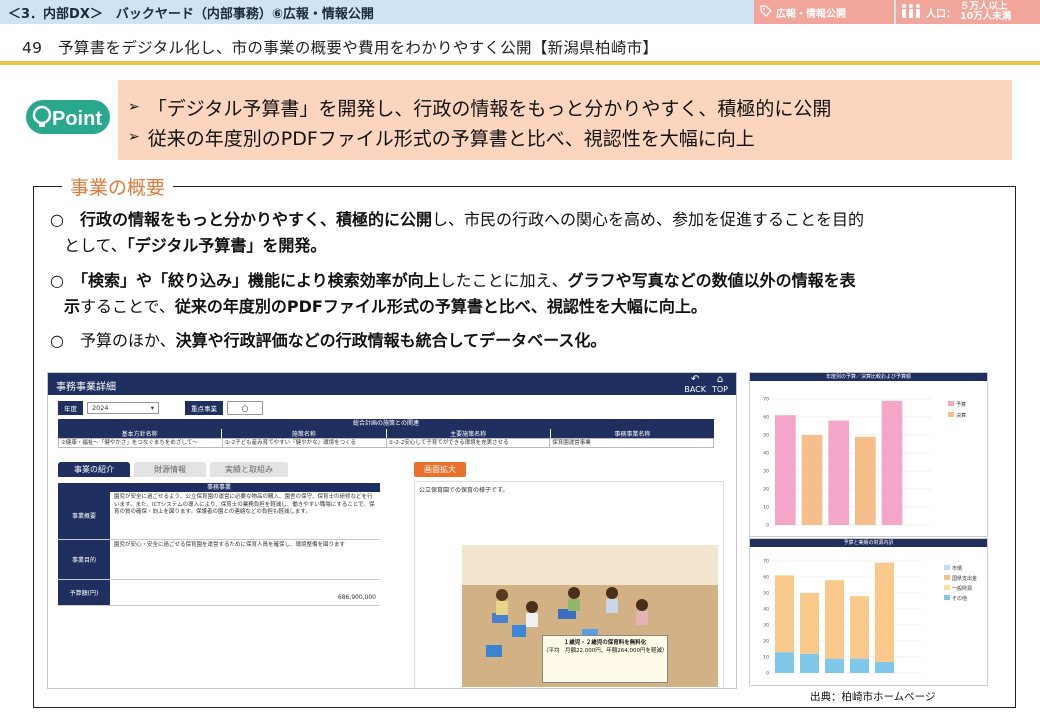  What do you see at coordinates (392, 384) in the screenshot?
I see `site-header: 事務事業詳細 ↶ BACK ⌂ TOP` at bounding box center [392, 384].